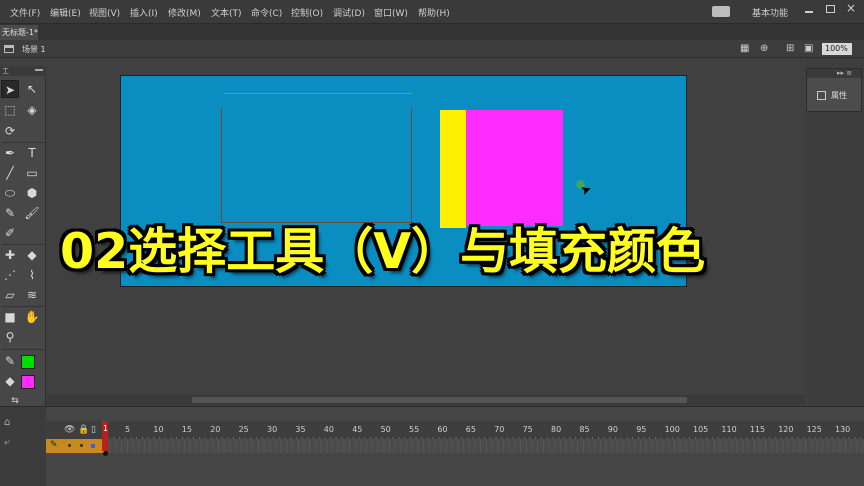 This screenshot has width=864, height=486. Describe the element at coordinates (556, 429) in the screenshot. I see `frame-number: 80` at that location.